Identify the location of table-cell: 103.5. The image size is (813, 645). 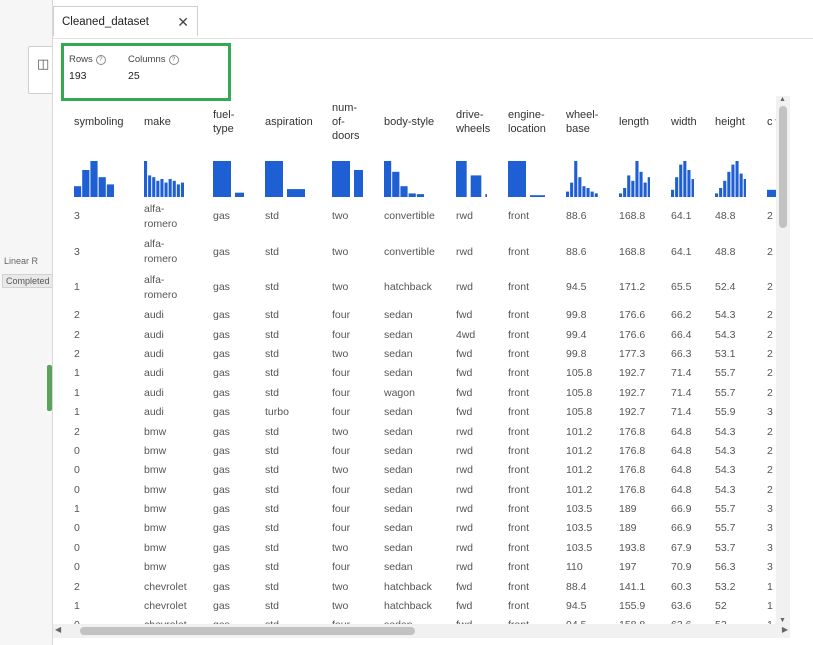
(579, 528).